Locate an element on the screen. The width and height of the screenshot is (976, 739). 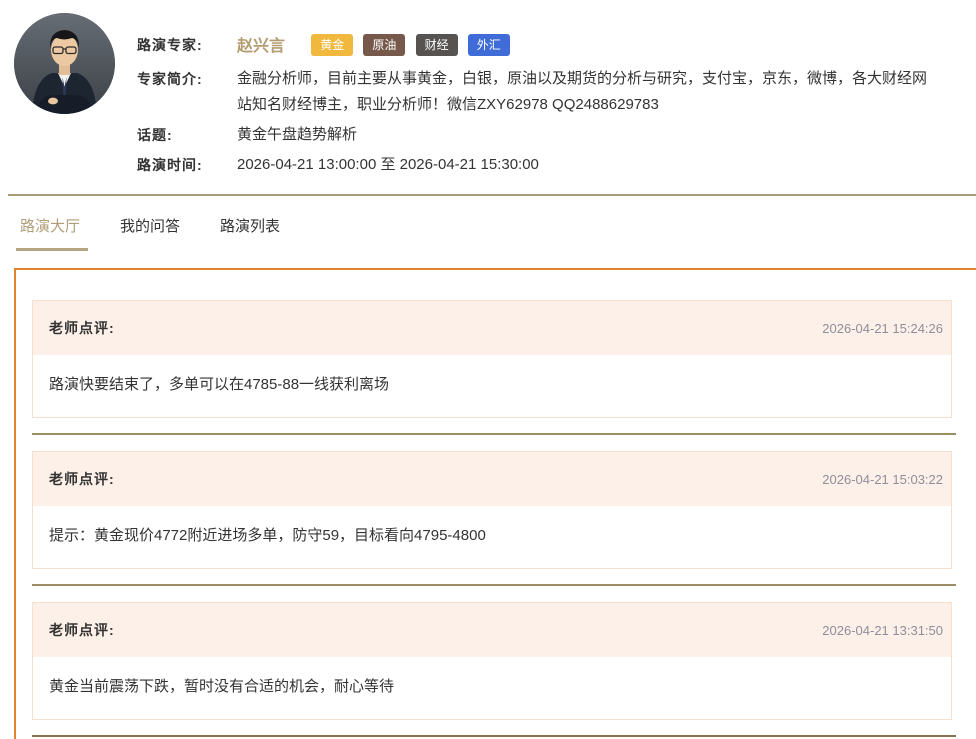
avatar is located at coordinates (64, 63).